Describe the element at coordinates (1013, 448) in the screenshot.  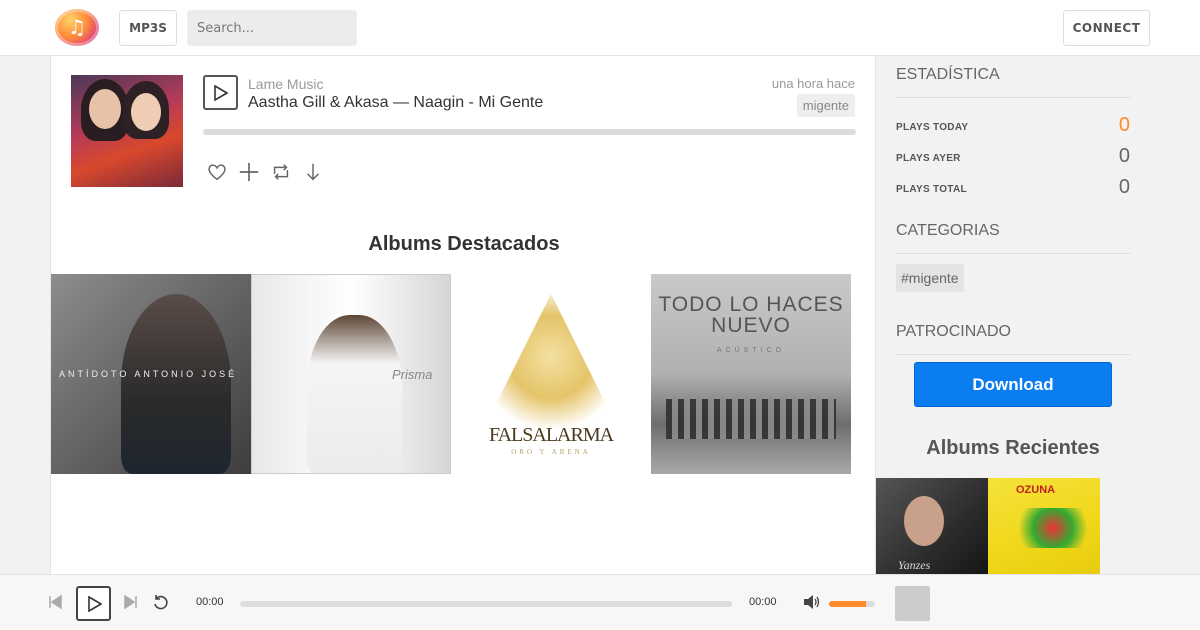
I see `recent-albums-heading: Albums Recientes` at that location.